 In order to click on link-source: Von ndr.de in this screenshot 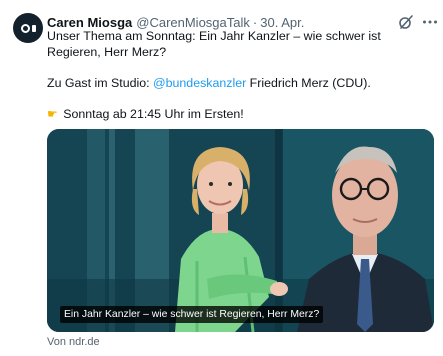, I will do `click(73, 342)`.